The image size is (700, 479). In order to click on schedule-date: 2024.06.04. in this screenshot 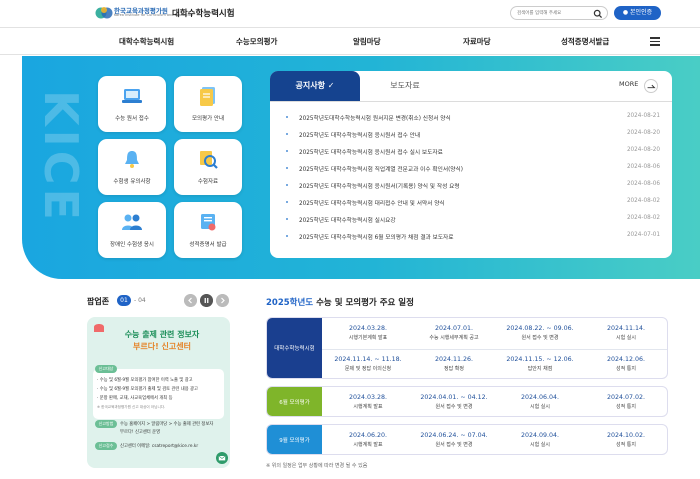, I will do `click(540, 397)`.